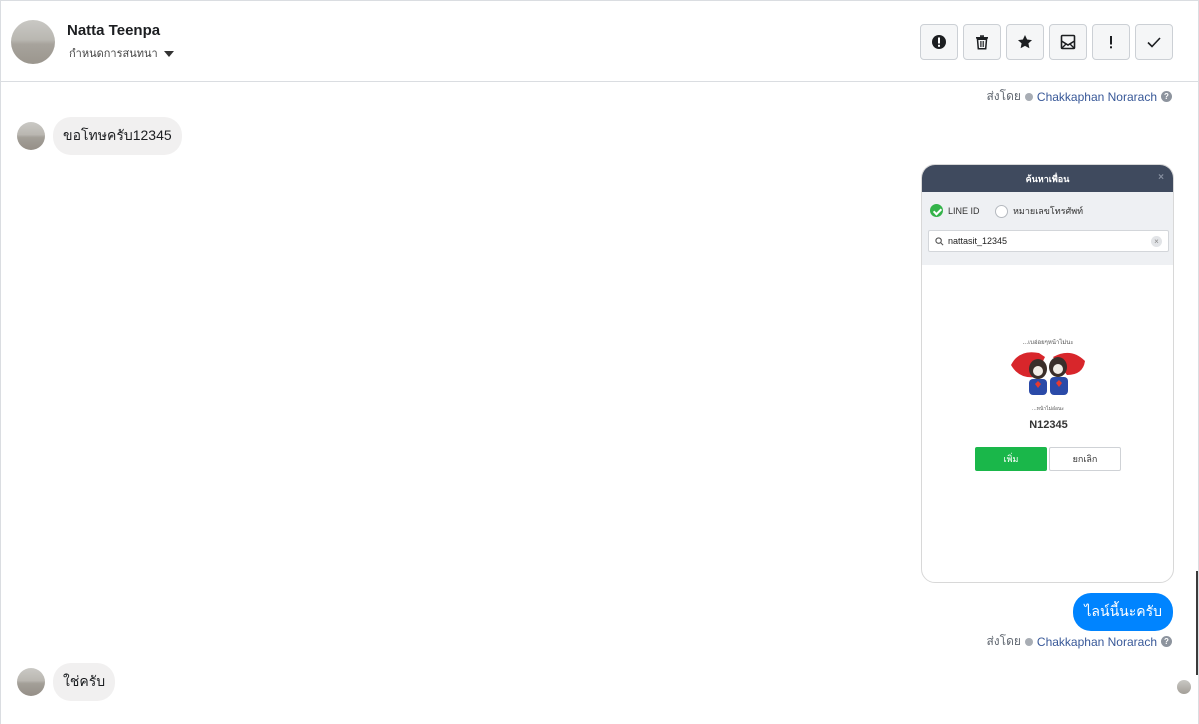 The width and height of the screenshot is (1199, 724). I want to click on star-button, so click(1025, 42).